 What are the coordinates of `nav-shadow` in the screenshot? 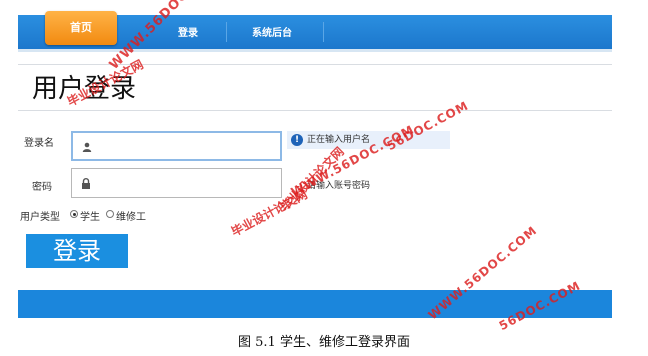 It's located at (315, 50).